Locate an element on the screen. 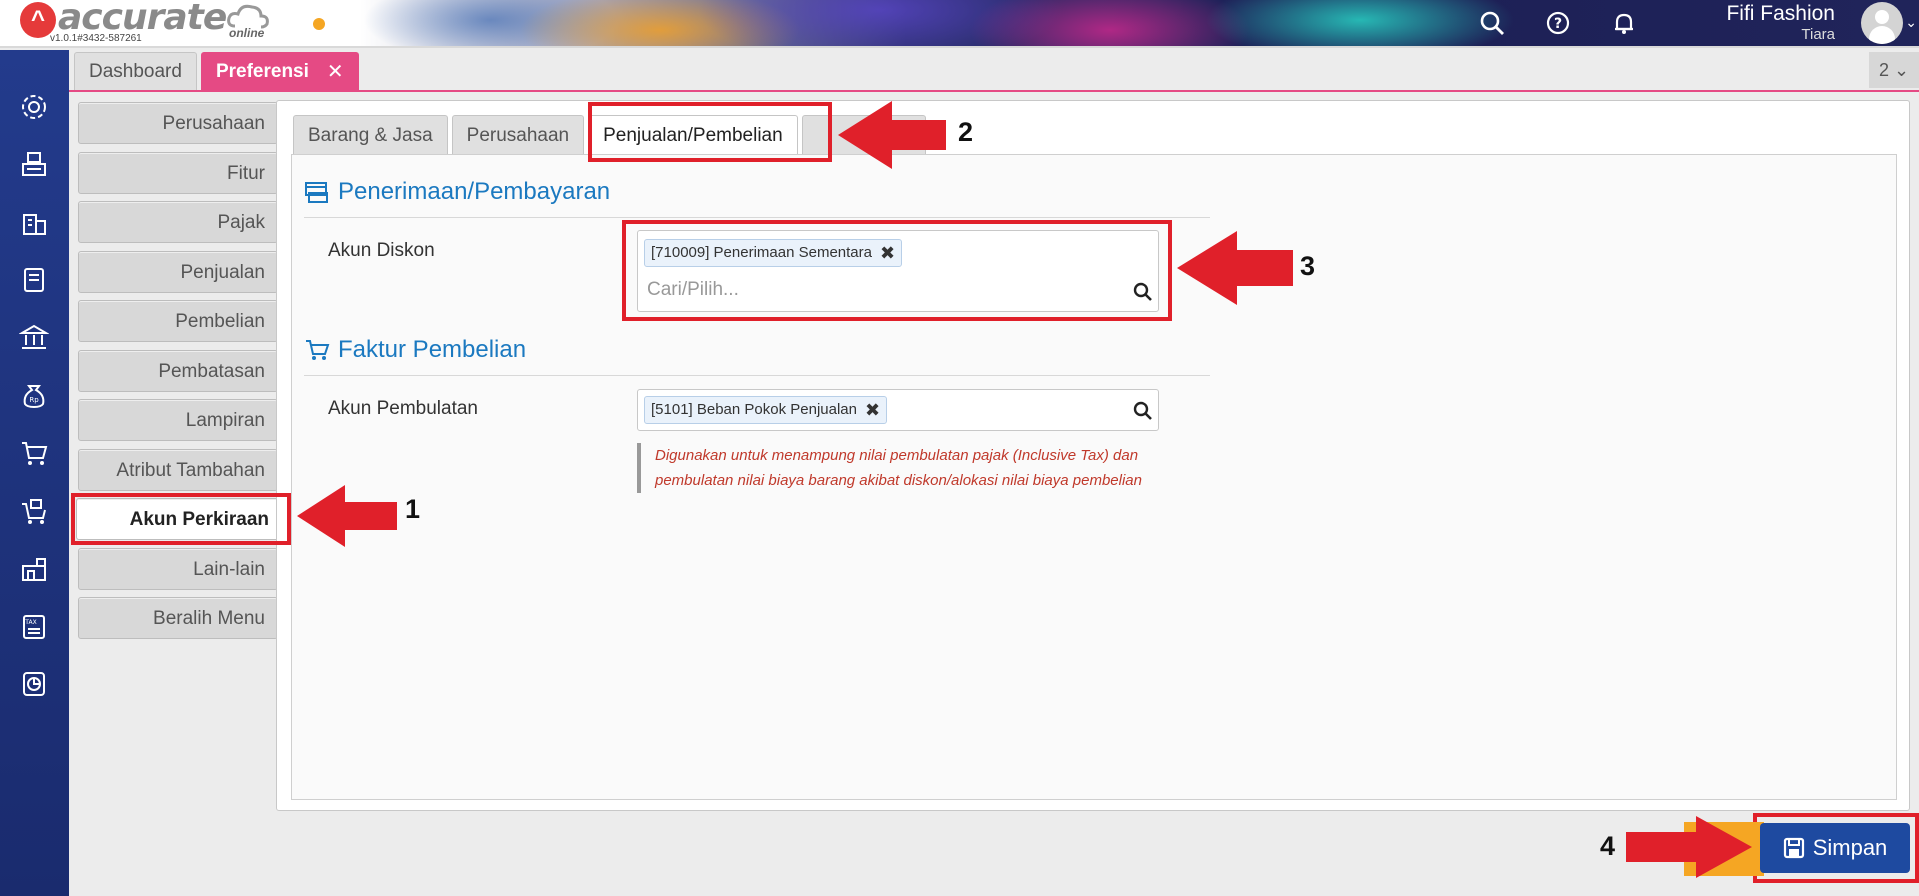 The height and width of the screenshot is (896, 1919). orange-highlight is located at coordinates (1724, 849).